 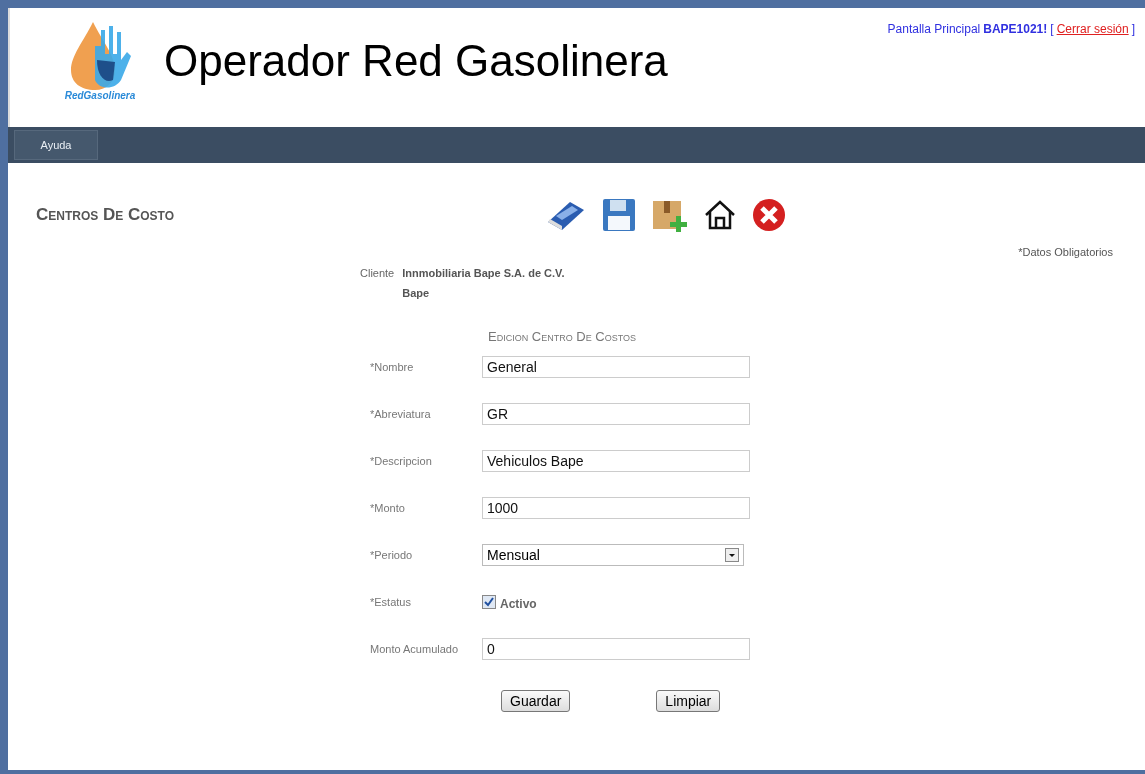 What do you see at coordinates (1133, 29) in the screenshot?
I see `bracket: ]` at bounding box center [1133, 29].